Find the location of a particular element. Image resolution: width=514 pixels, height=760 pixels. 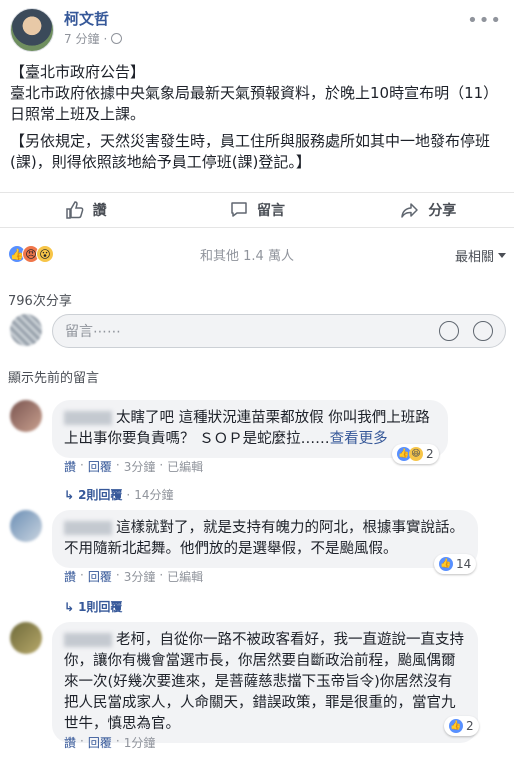

comment-actions: 讚 · 回覆 · 1分鐘 is located at coordinates (110, 742).